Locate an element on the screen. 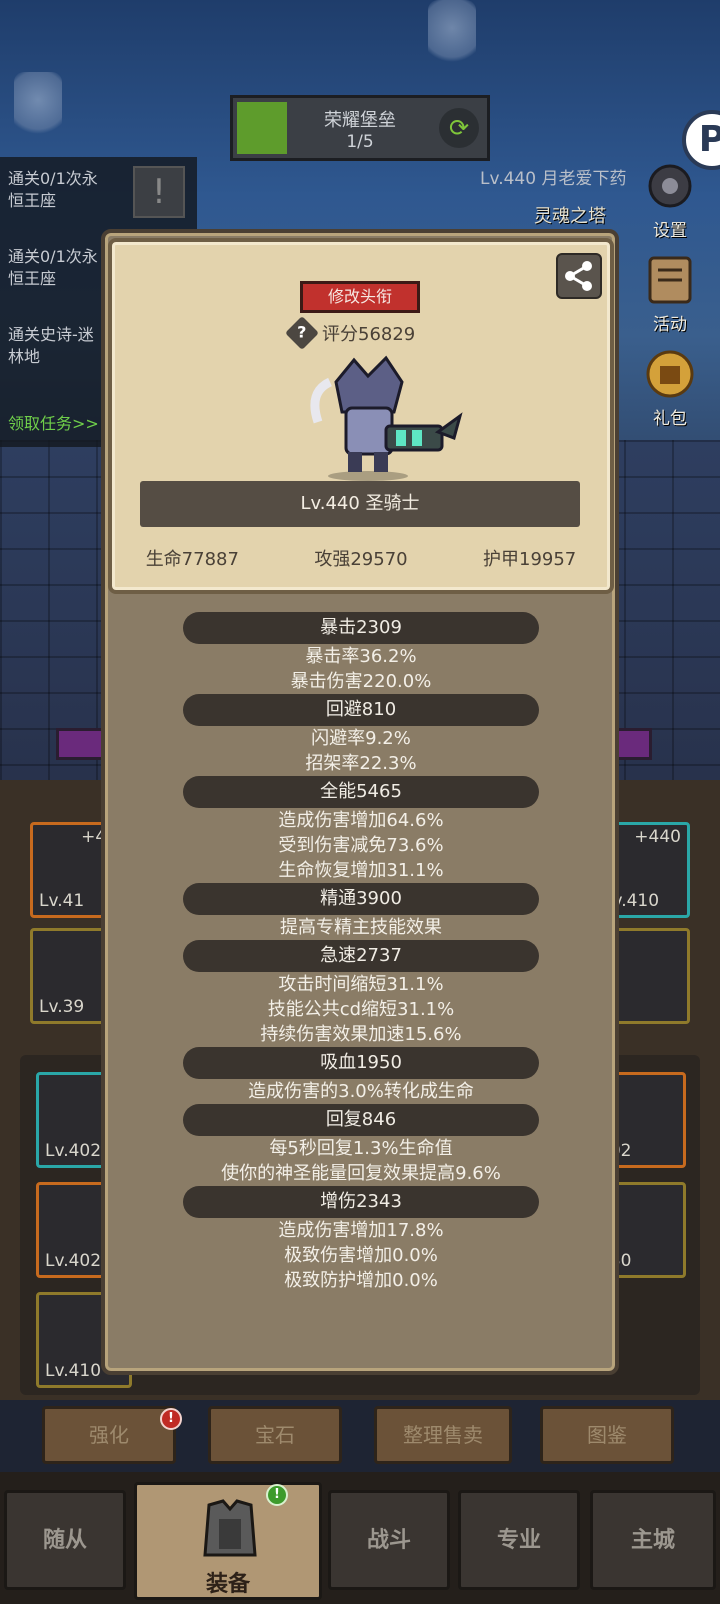  slot-level: Lv.39 is located at coordinates (62, 1007).